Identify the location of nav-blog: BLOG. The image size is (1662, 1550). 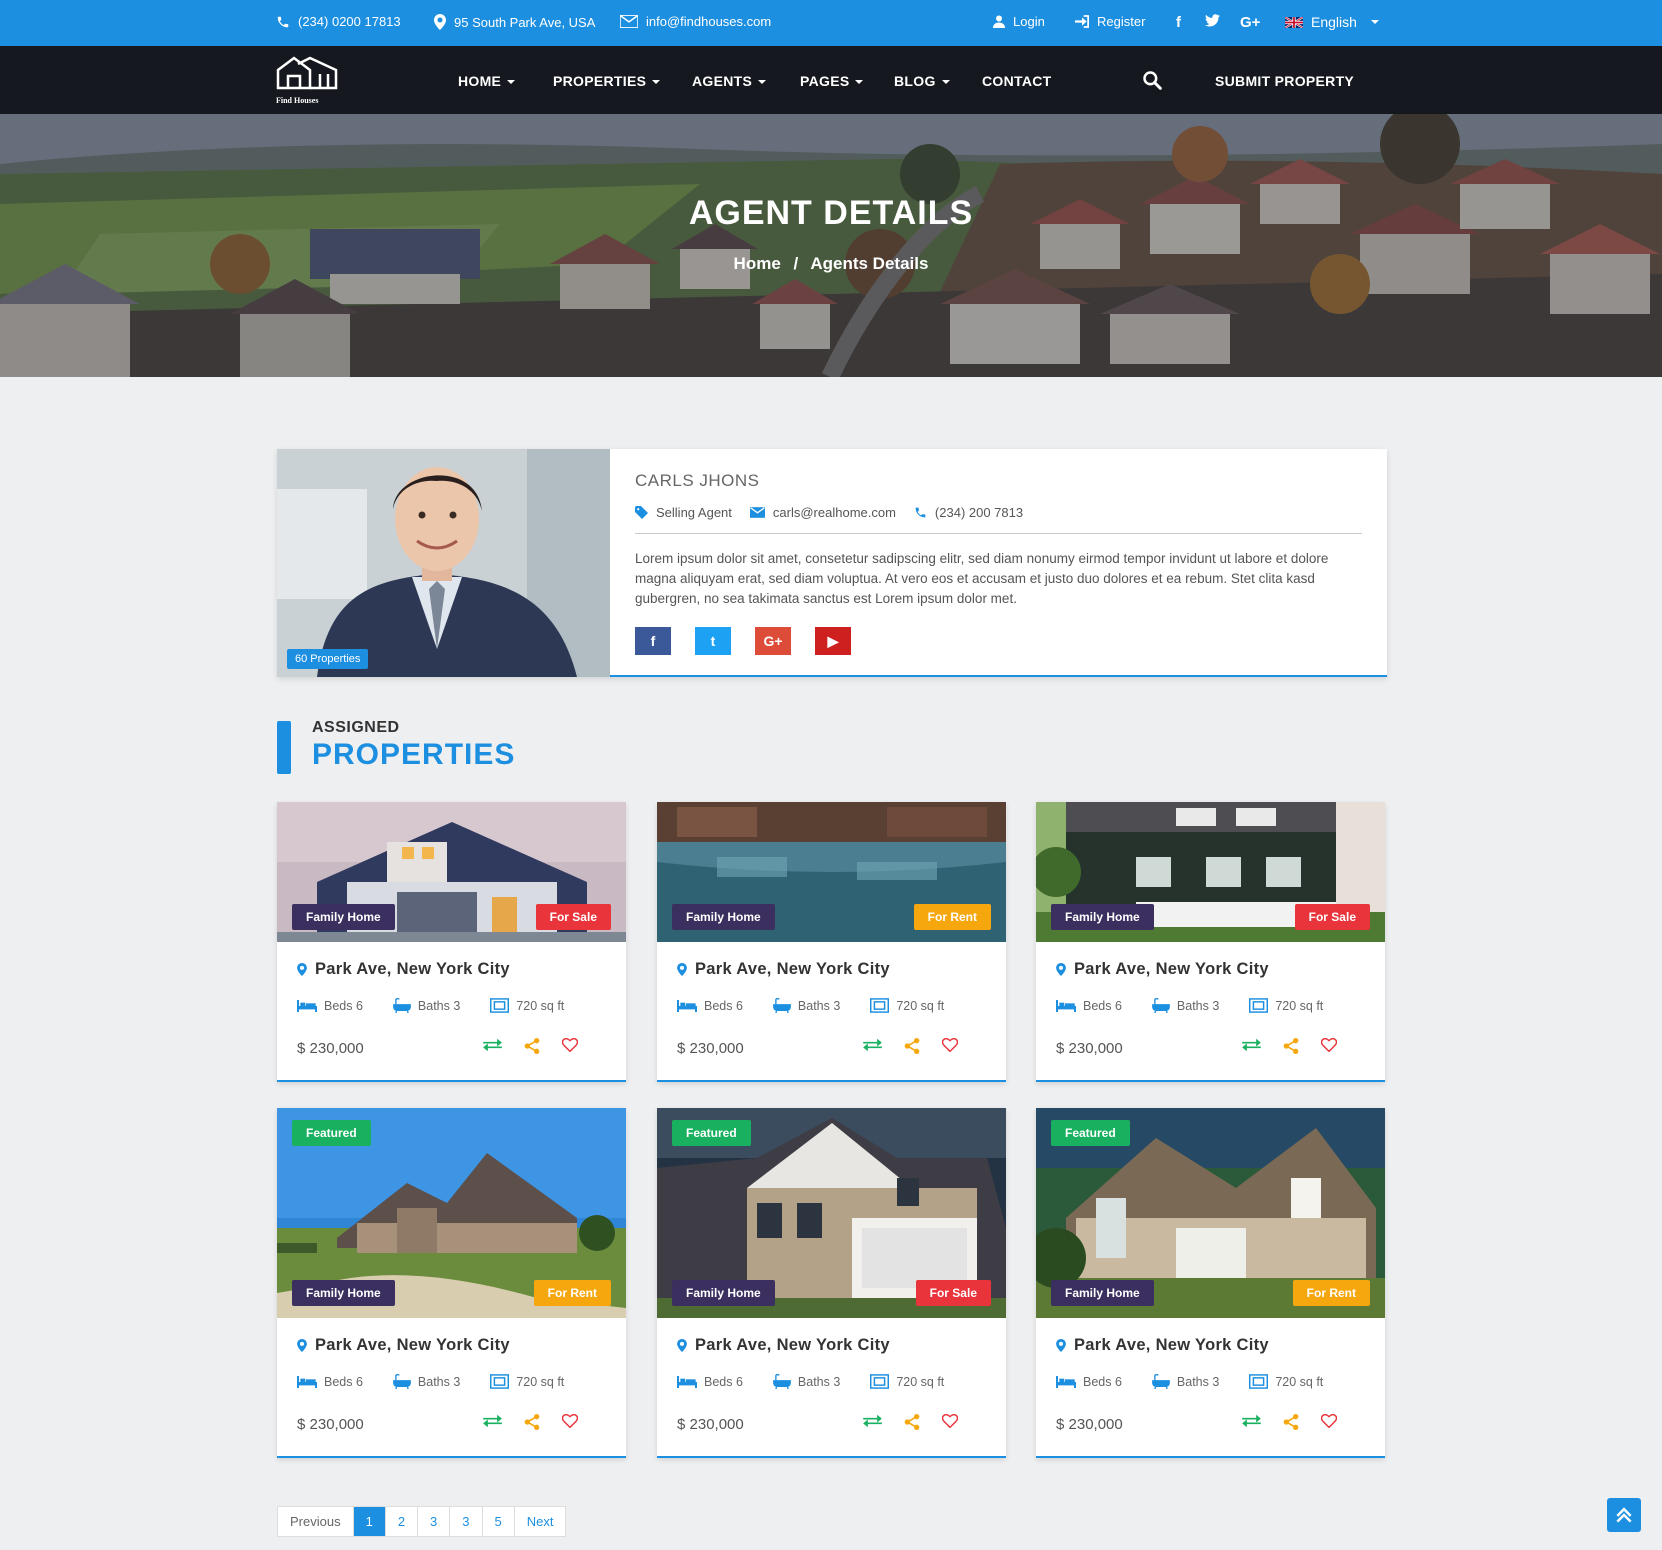
(922, 81).